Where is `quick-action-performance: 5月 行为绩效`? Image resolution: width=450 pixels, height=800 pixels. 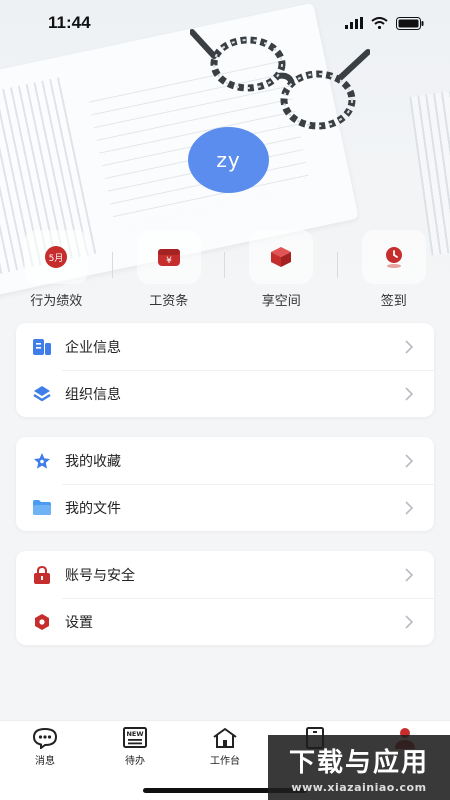
quick-action-performance: 5月 行为绩效 is located at coordinates (56, 270).